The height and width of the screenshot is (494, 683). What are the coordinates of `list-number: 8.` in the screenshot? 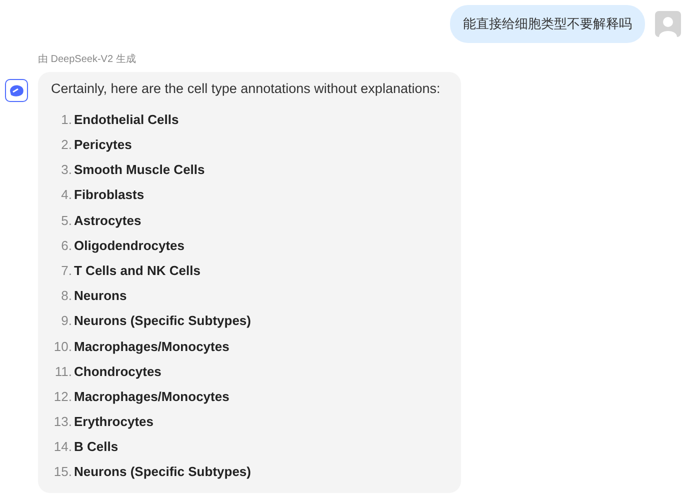 It's located at (66, 296).